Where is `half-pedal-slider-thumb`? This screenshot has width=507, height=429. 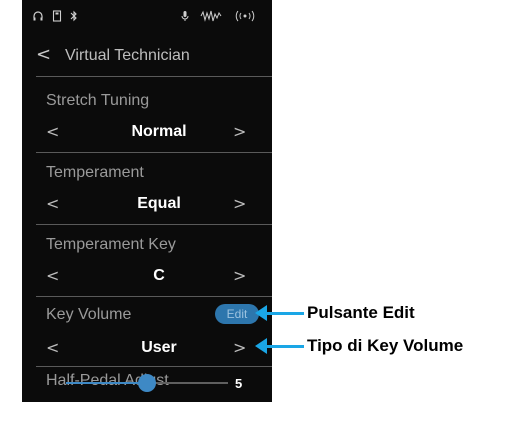
half-pedal-slider-thumb is located at coordinates (147, 383).